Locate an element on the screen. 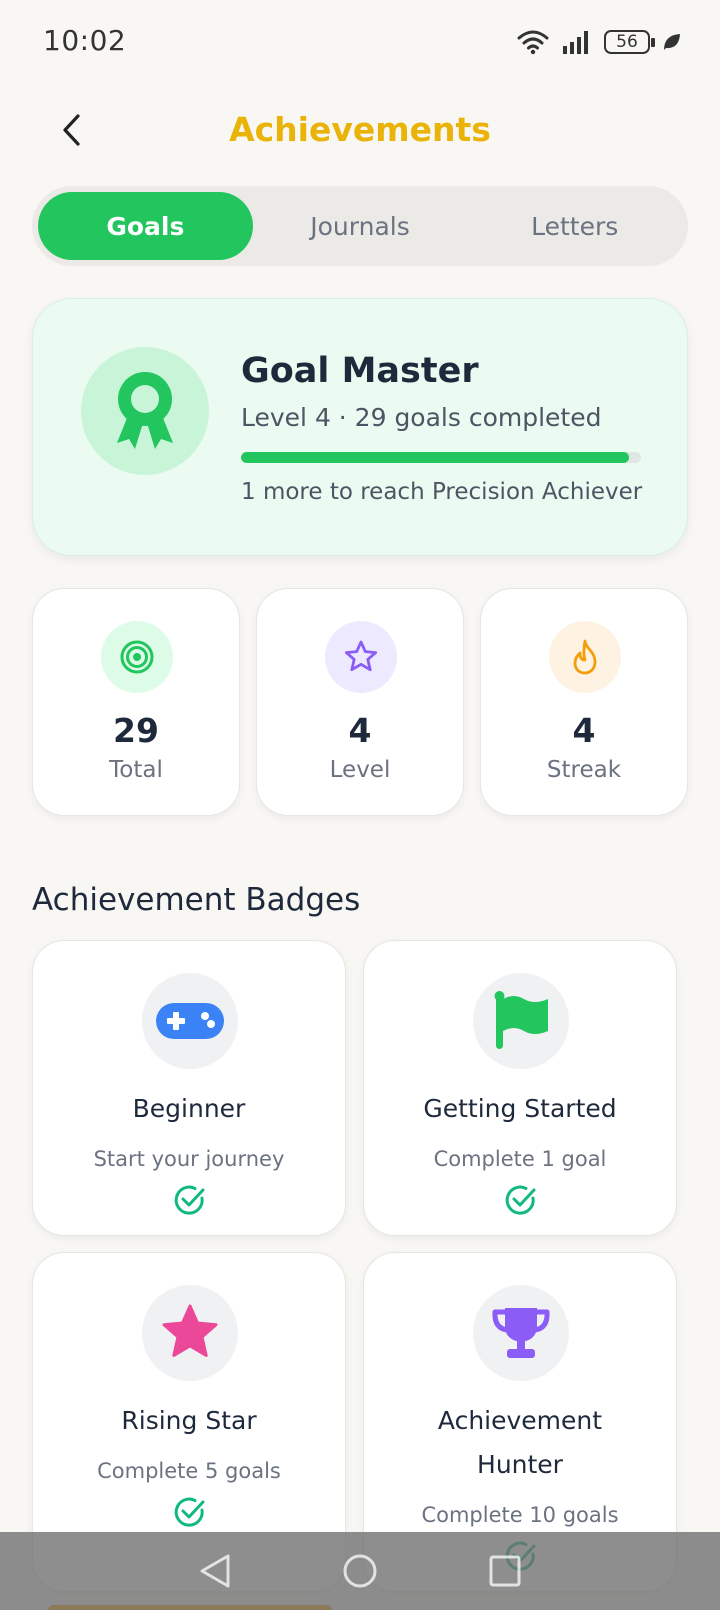 The width and height of the screenshot is (720, 1610). stat-card-total: 29 Total is located at coordinates (136, 702).